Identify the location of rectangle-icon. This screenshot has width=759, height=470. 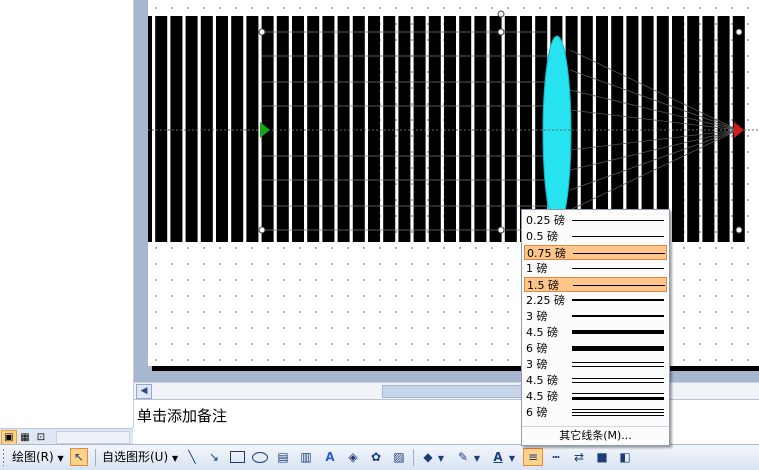
(237, 457).